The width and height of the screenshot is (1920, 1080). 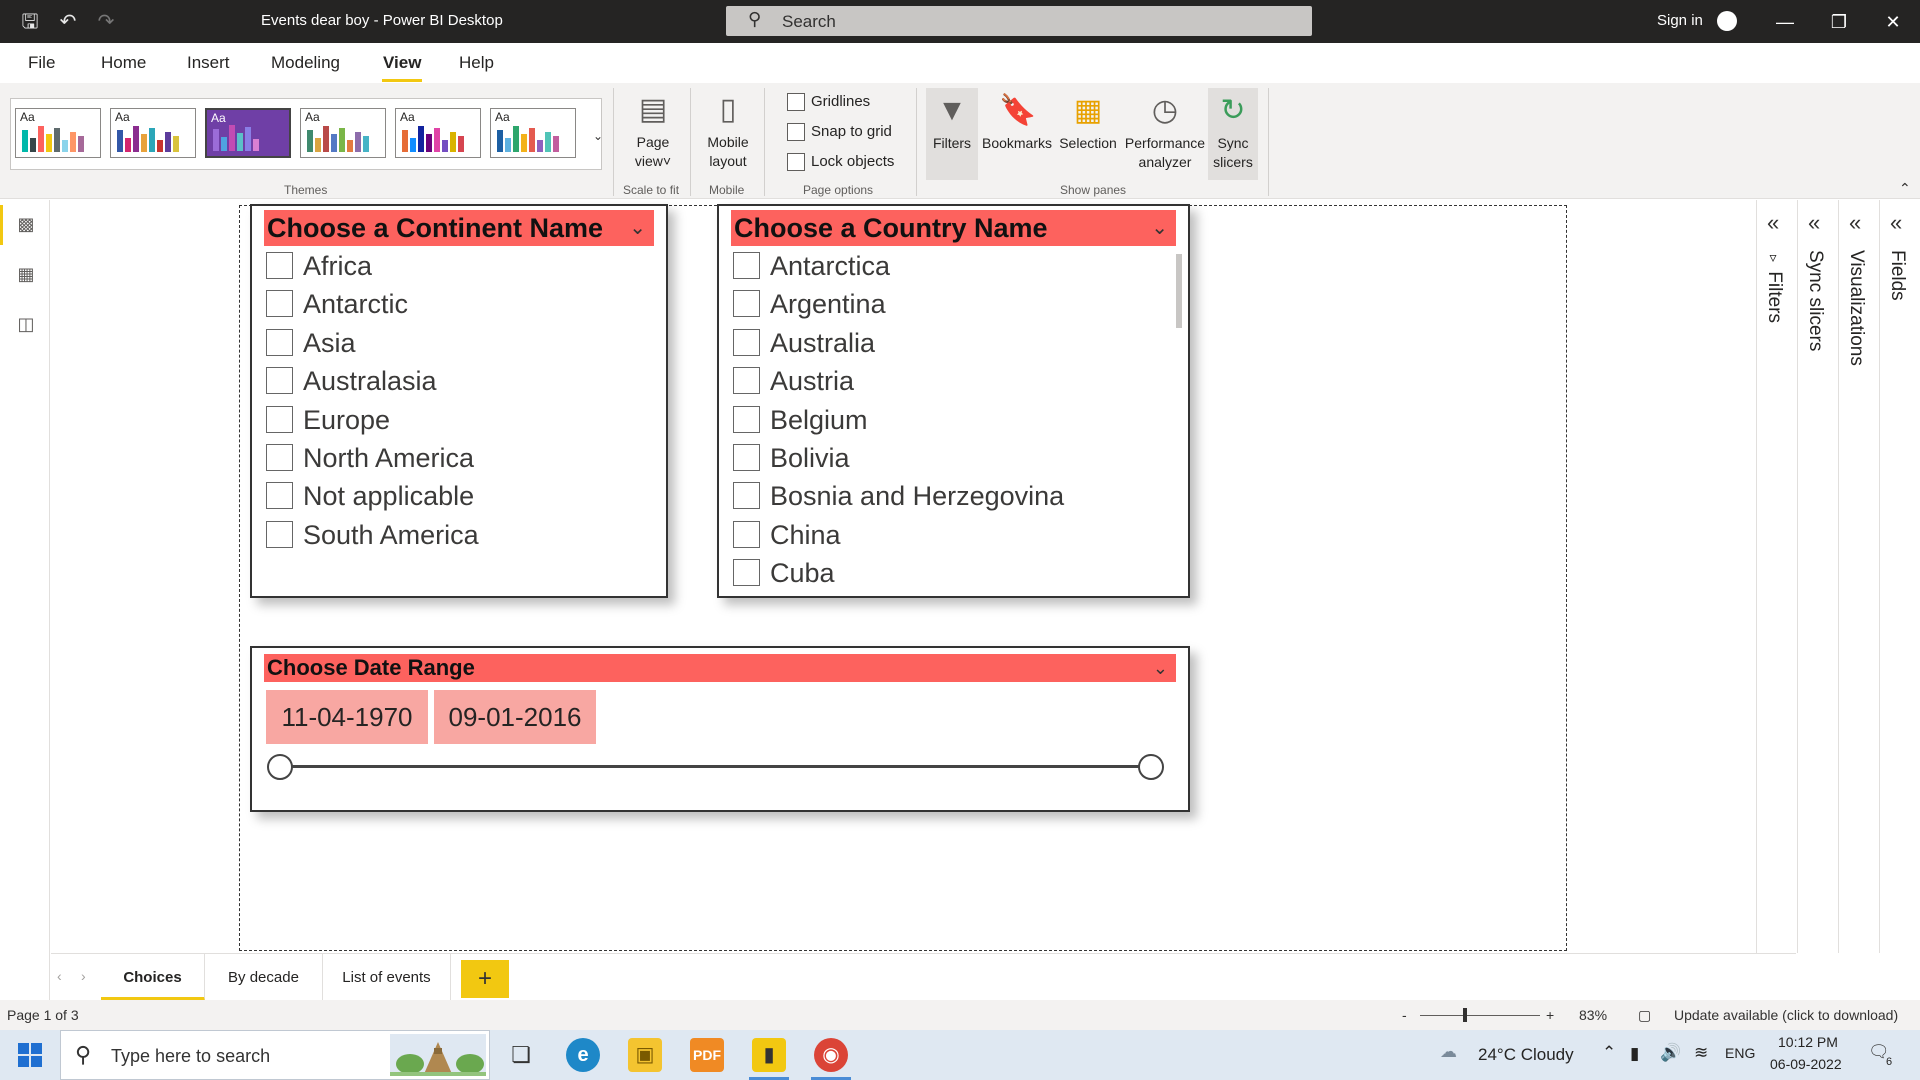 I want to click on slicer-option: Africa, so click(x=319, y=266).